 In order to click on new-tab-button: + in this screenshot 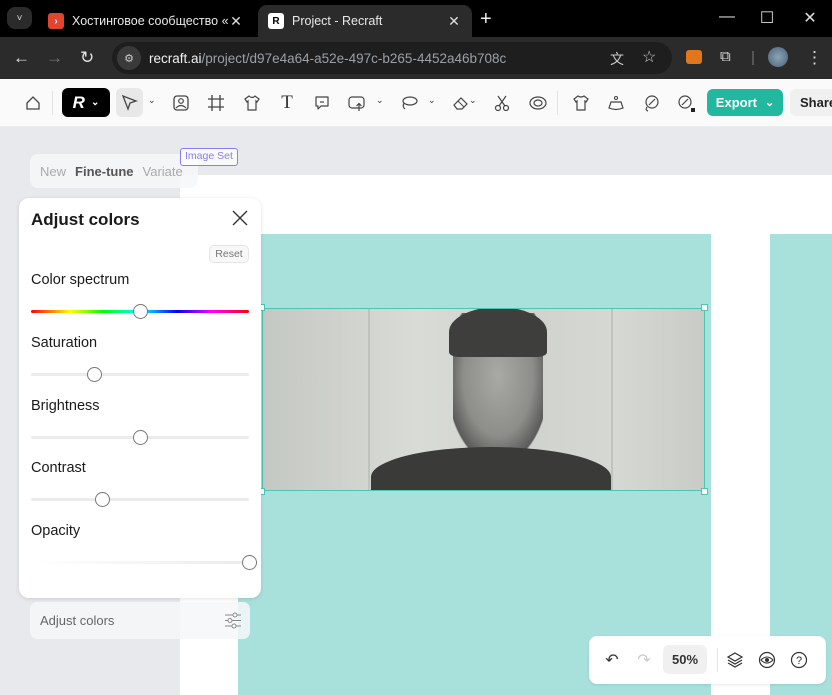, I will do `click(486, 19)`.